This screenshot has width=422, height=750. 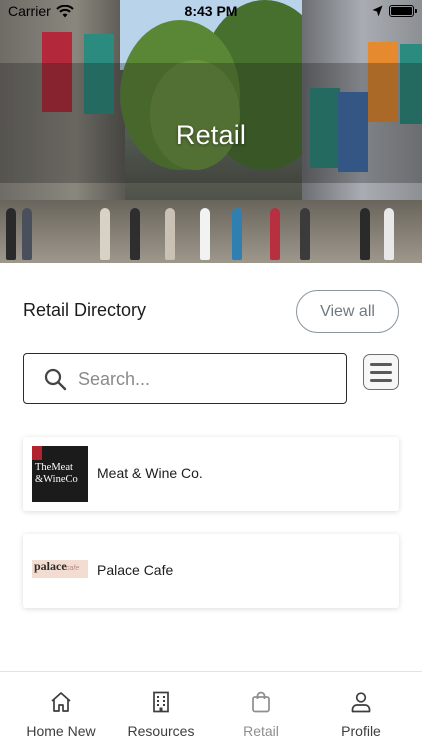 I want to click on hero-photo-street, so click(x=211, y=231).